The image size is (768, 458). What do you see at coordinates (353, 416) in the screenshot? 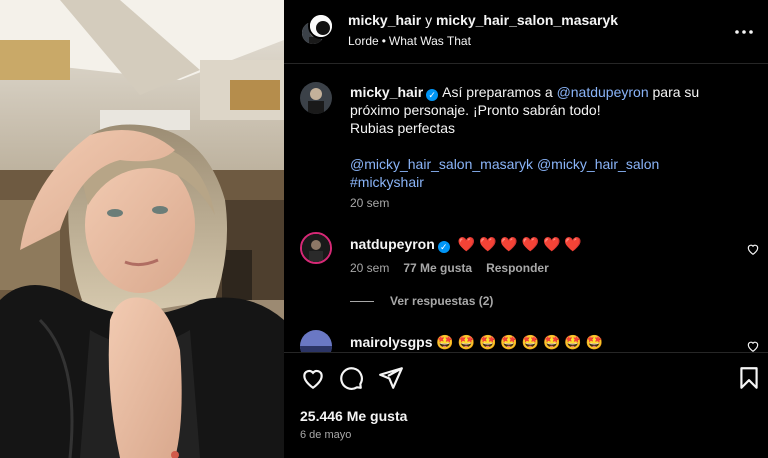
I see `like-count: 25.446 Me gusta` at bounding box center [353, 416].